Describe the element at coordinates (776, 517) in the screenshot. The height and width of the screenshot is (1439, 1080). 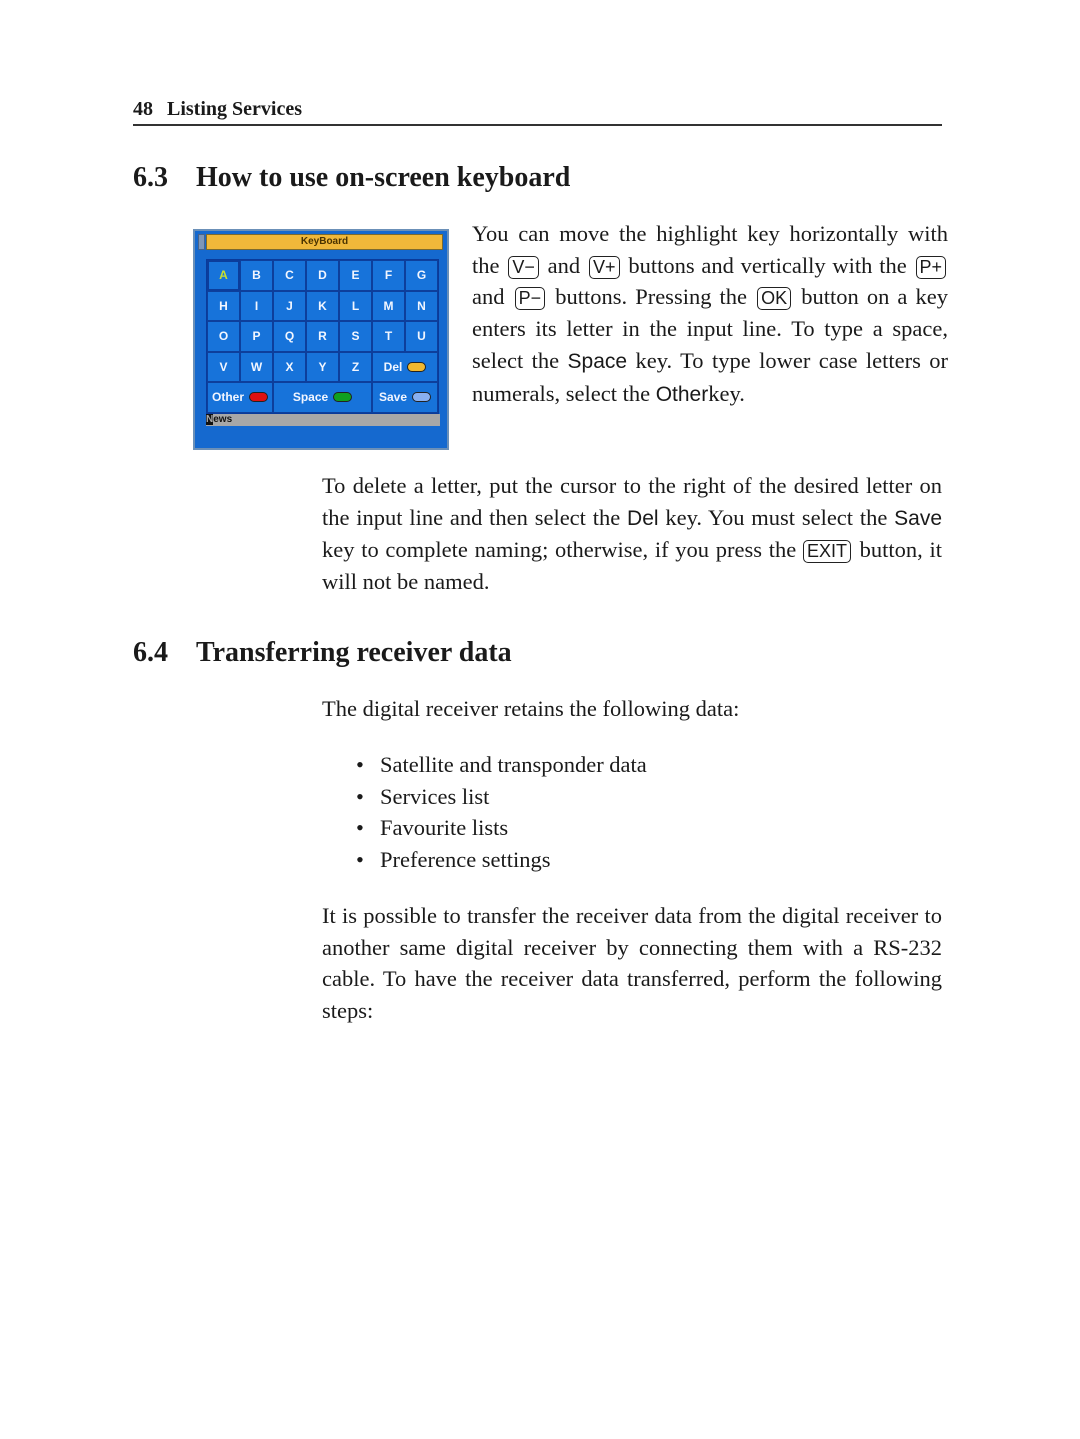
I see `text: key. You must select the` at that location.